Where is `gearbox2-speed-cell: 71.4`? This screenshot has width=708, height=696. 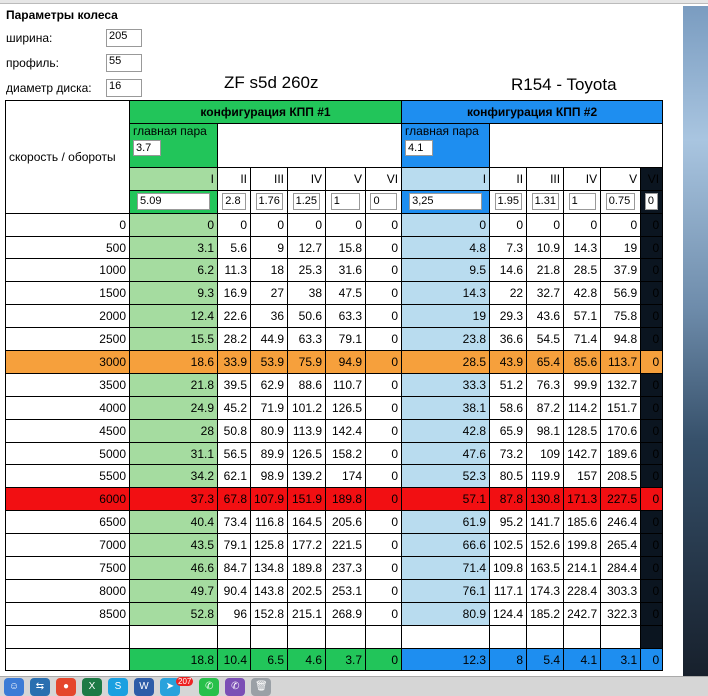
gearbox2-speed-cell: 71.4 is located at coordinates (582, 339).